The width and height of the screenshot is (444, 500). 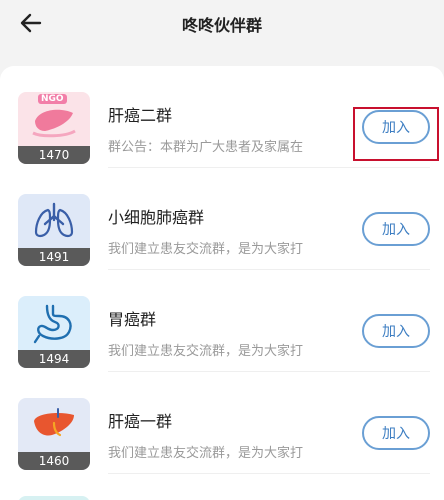 What do you see at coordinates (156, 217) in the screenshot?
I see `group-name: 小细胞肺癌群` at bounding box center [156, 217].